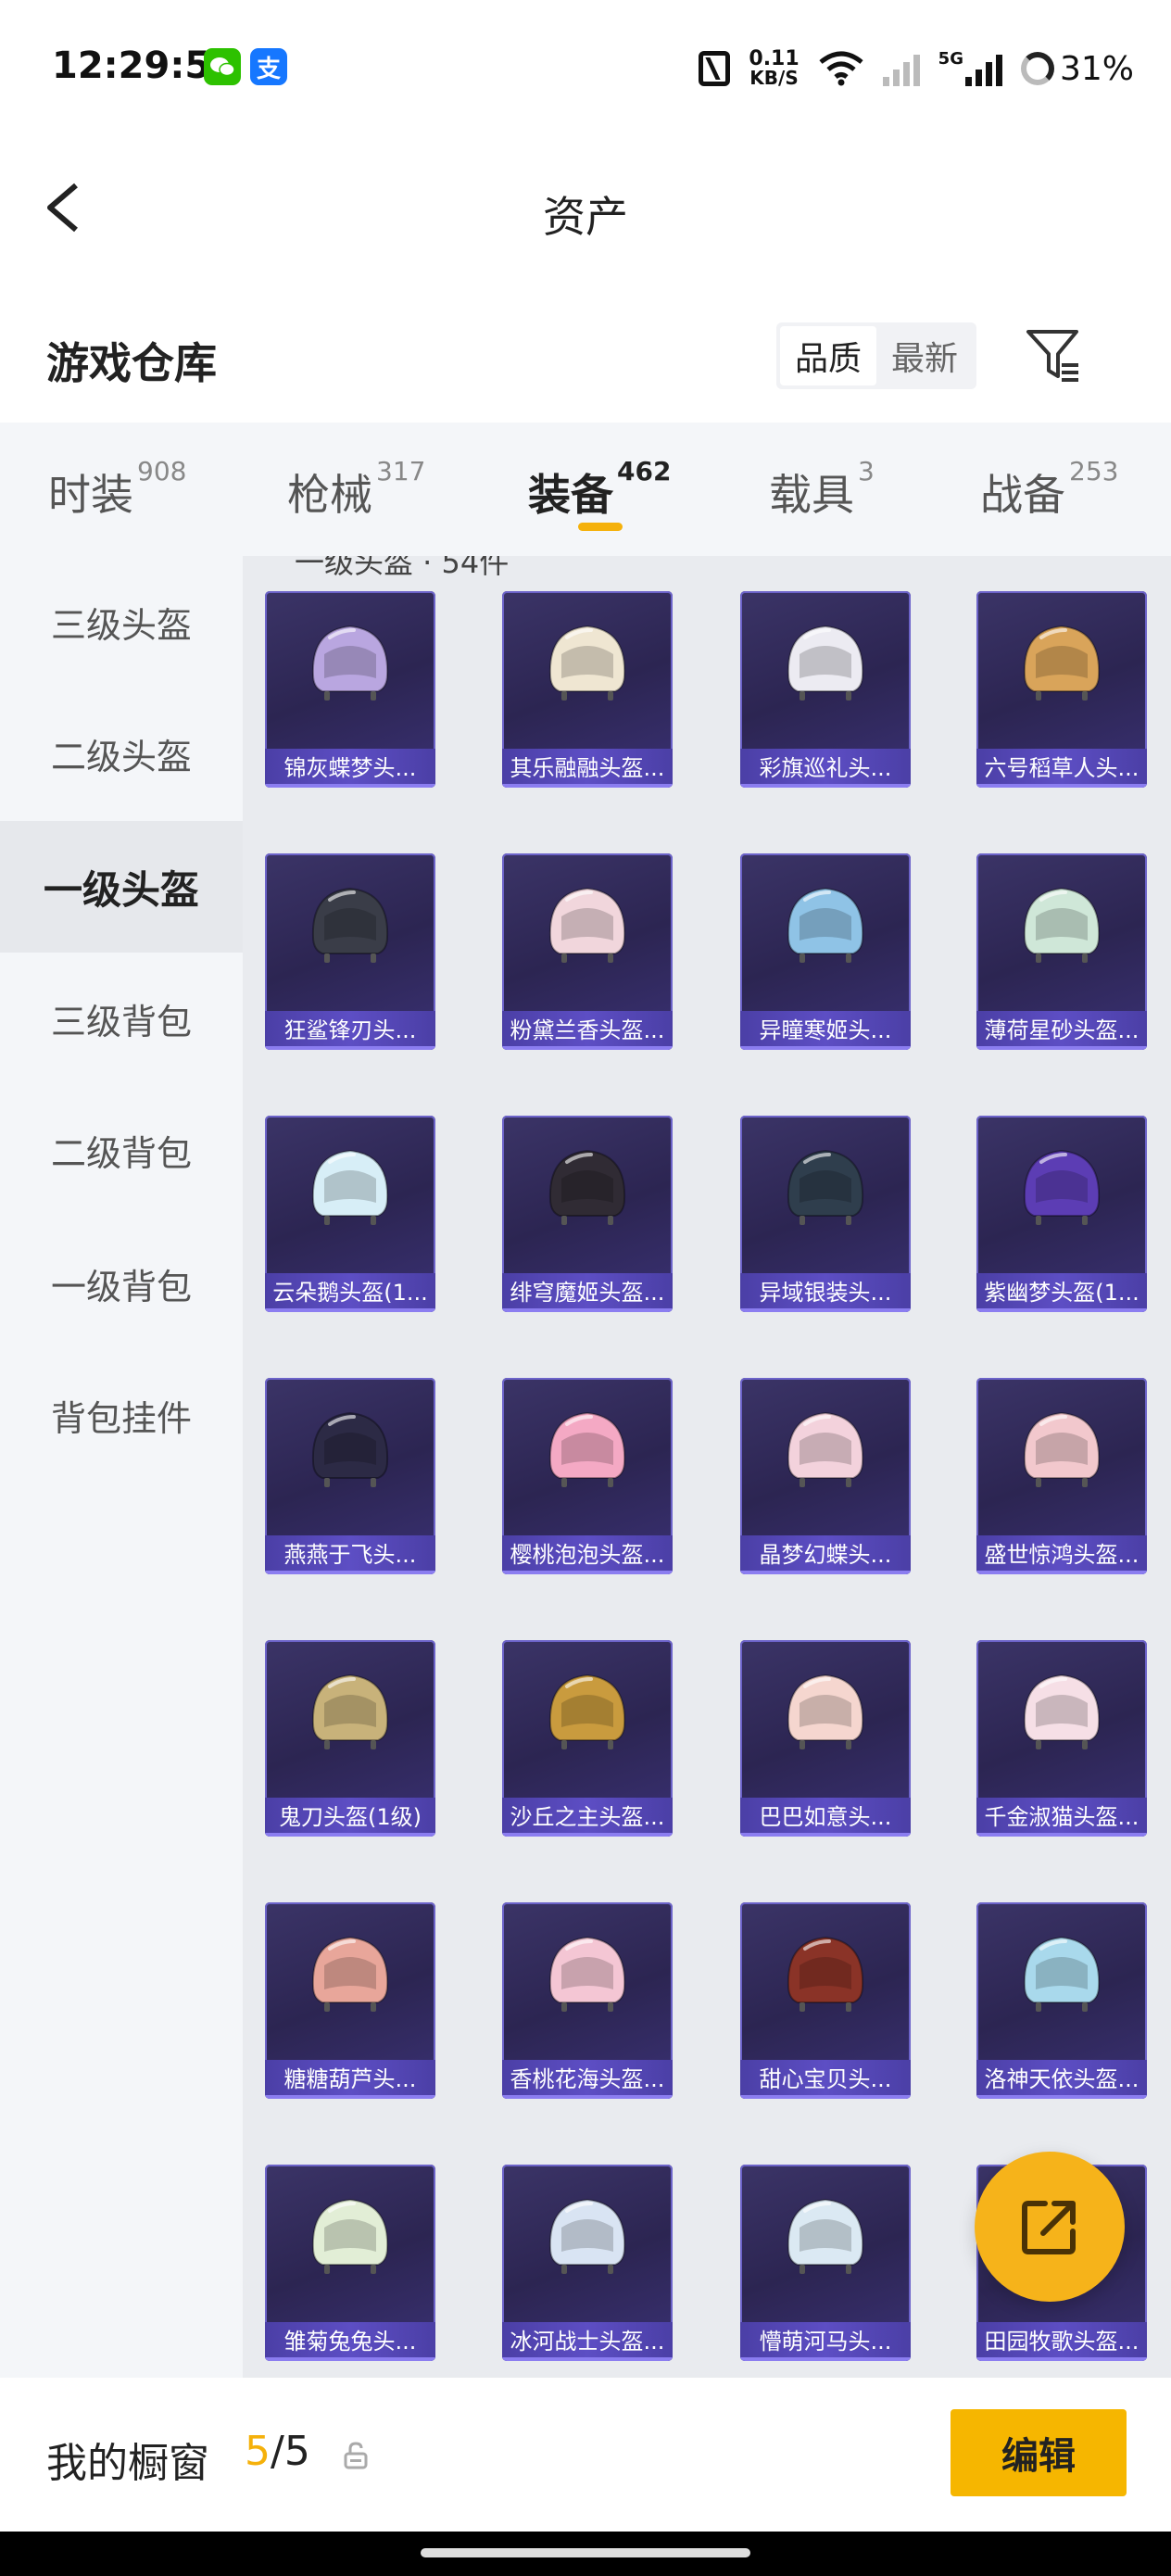  Describe the element at coordinates (585, 69) in the screenshot. I see `status-bar: 12:29:50 支 0.11 KB/S 5G 31%` at that location.